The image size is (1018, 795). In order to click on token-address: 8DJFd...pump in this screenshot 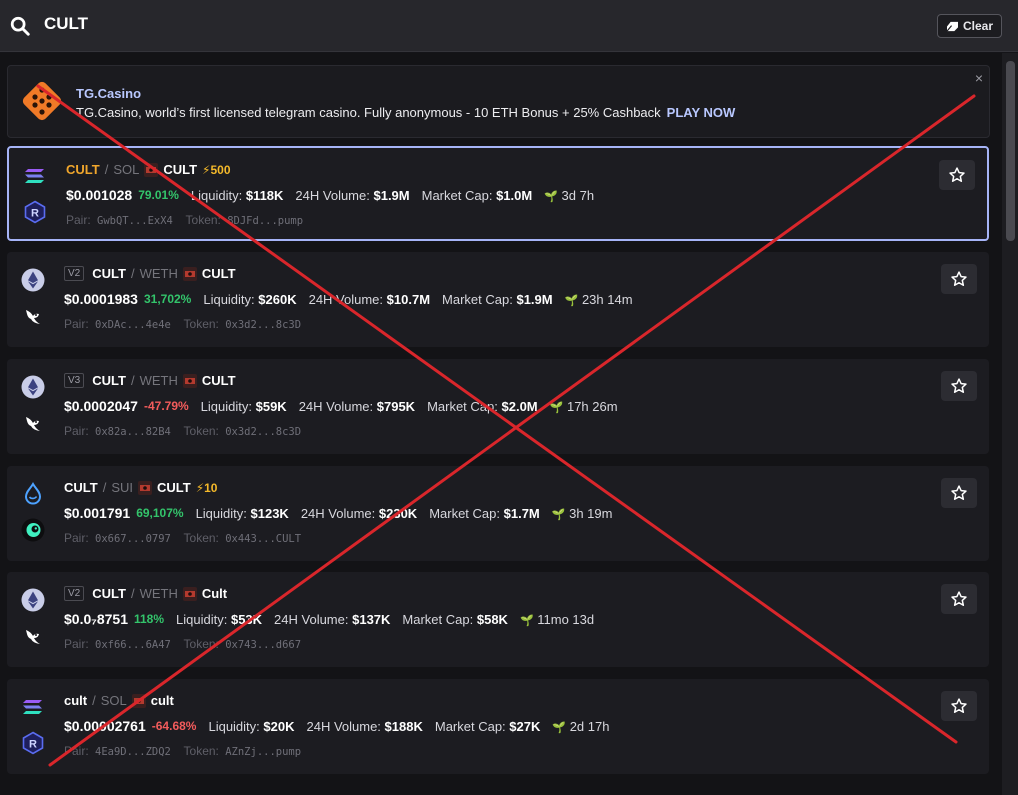, I will do `click(265, 221)`.